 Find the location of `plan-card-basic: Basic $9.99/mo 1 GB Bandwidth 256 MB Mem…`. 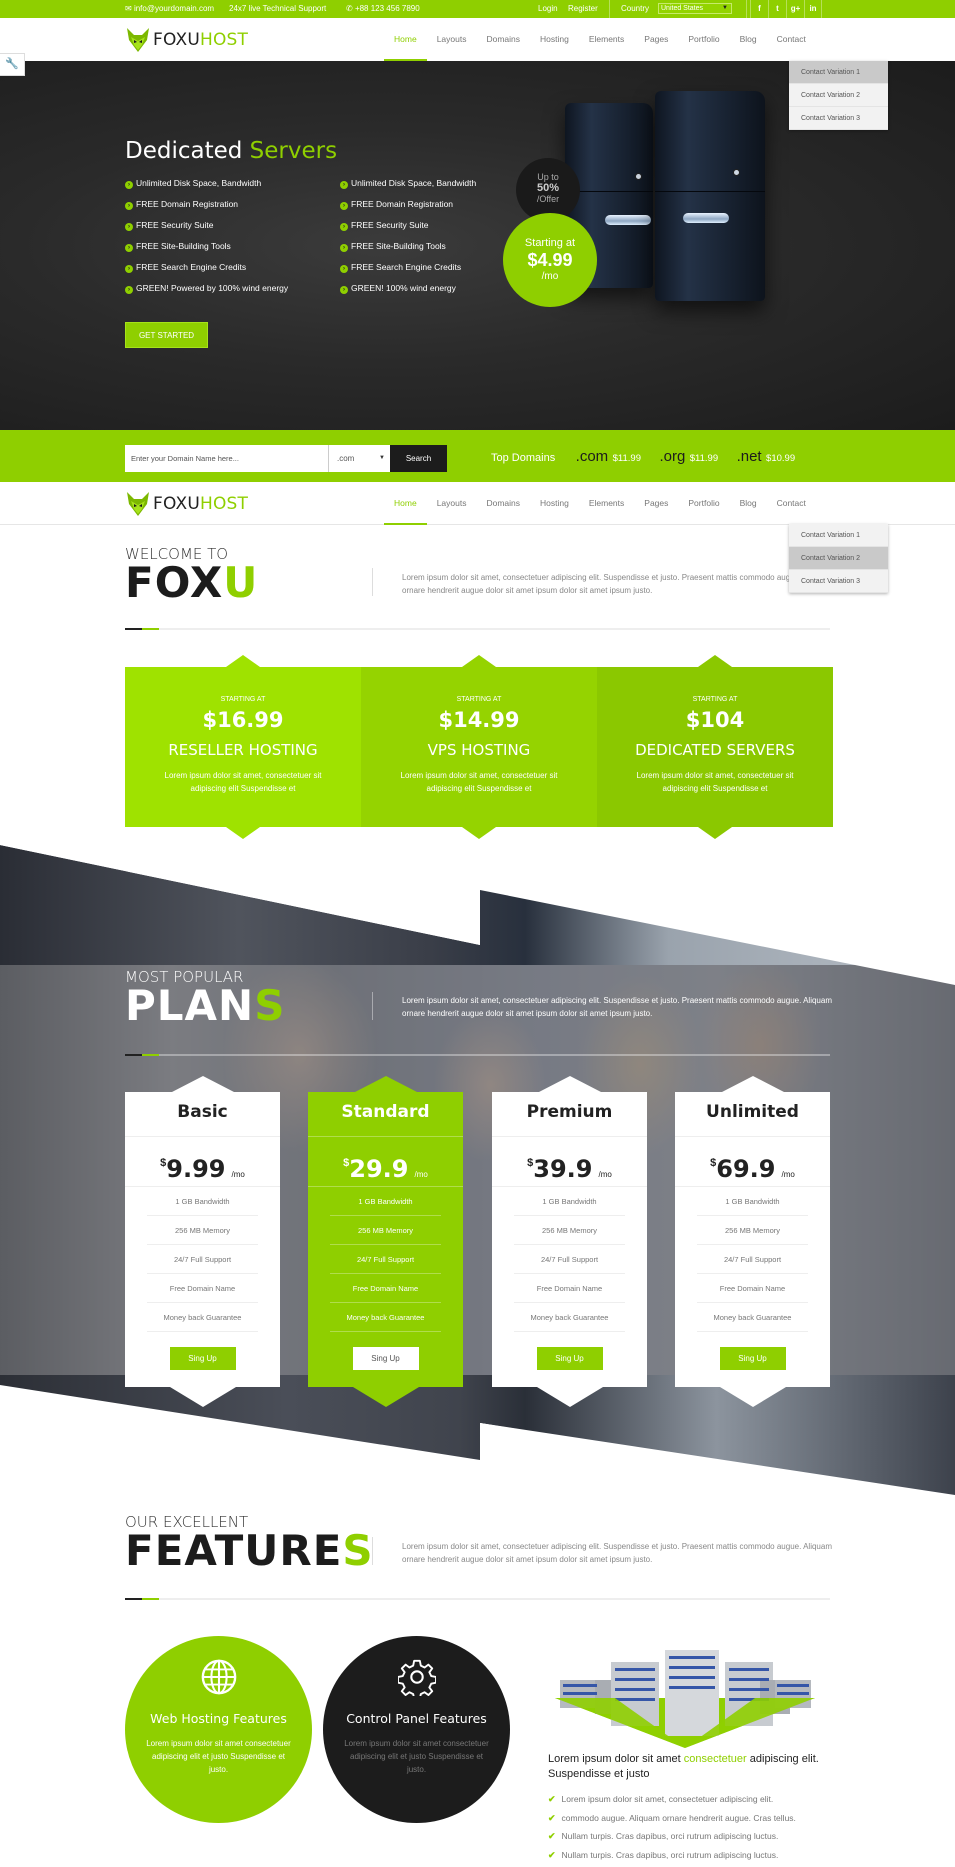

plan-card-basic: Basic $9.99/mo 1 GB Bandwidth 256 MB Mem… is located at coordinates (202, 1241).